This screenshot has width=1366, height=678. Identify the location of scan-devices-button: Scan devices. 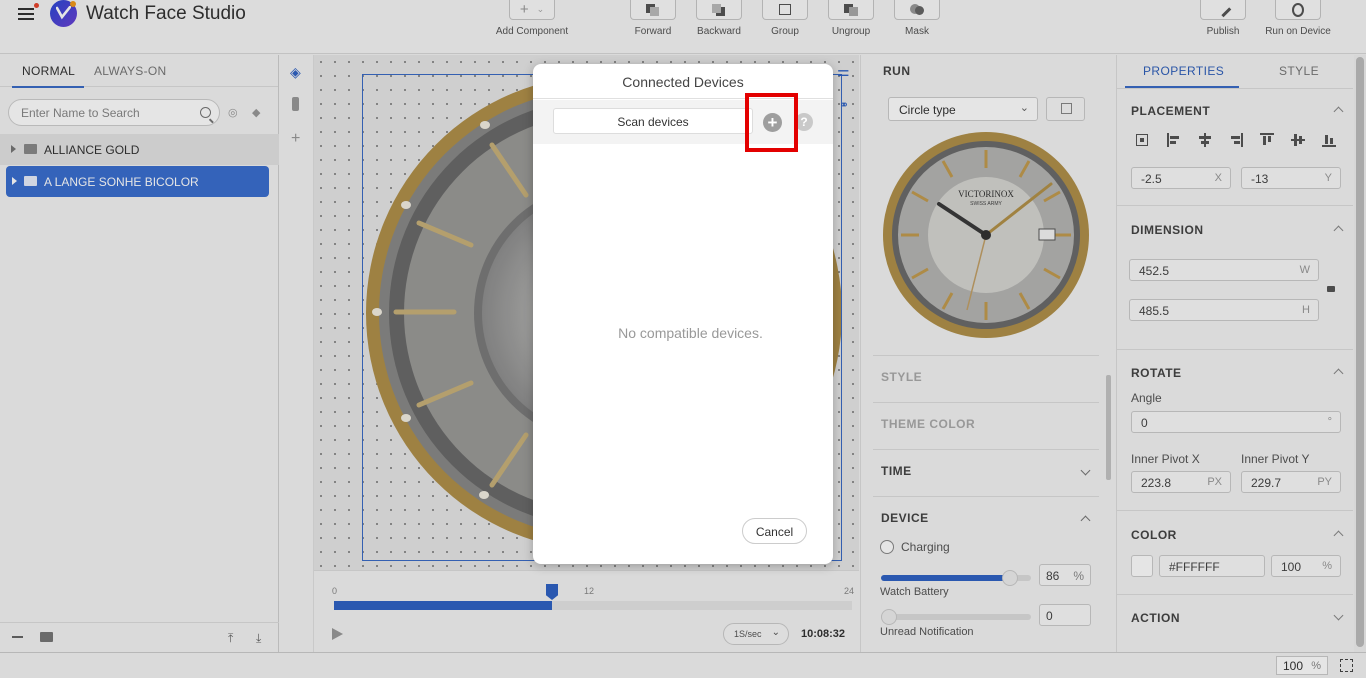
(653, 121).